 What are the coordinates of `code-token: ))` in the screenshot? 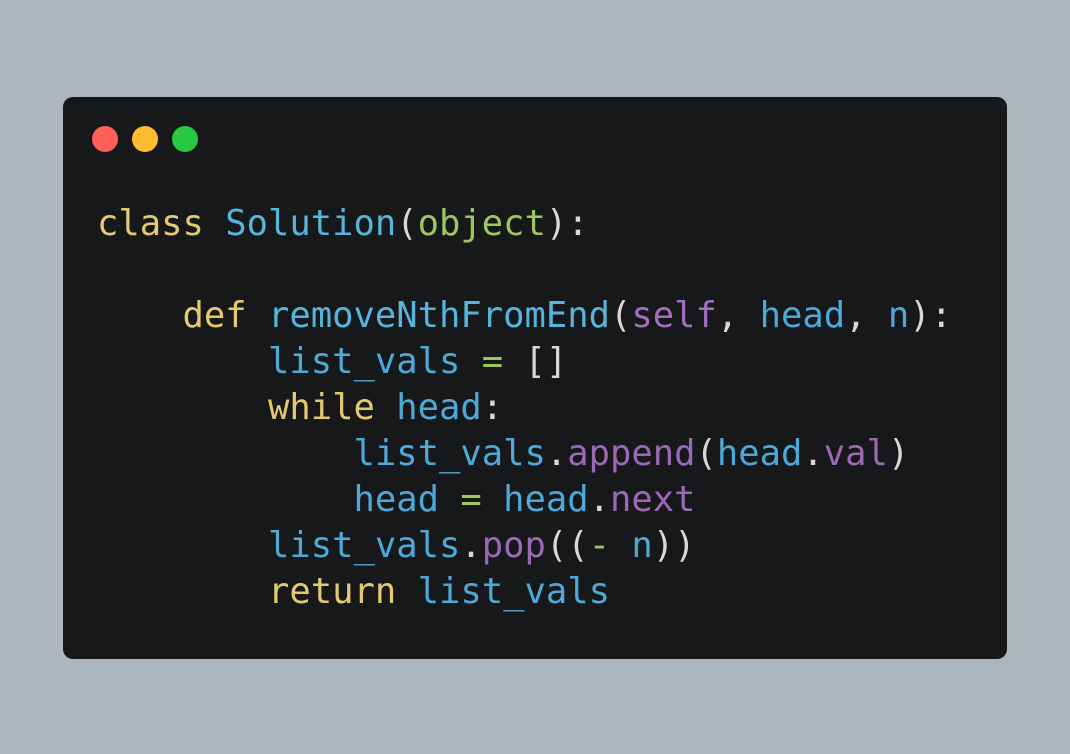 It's located at (674, 545).